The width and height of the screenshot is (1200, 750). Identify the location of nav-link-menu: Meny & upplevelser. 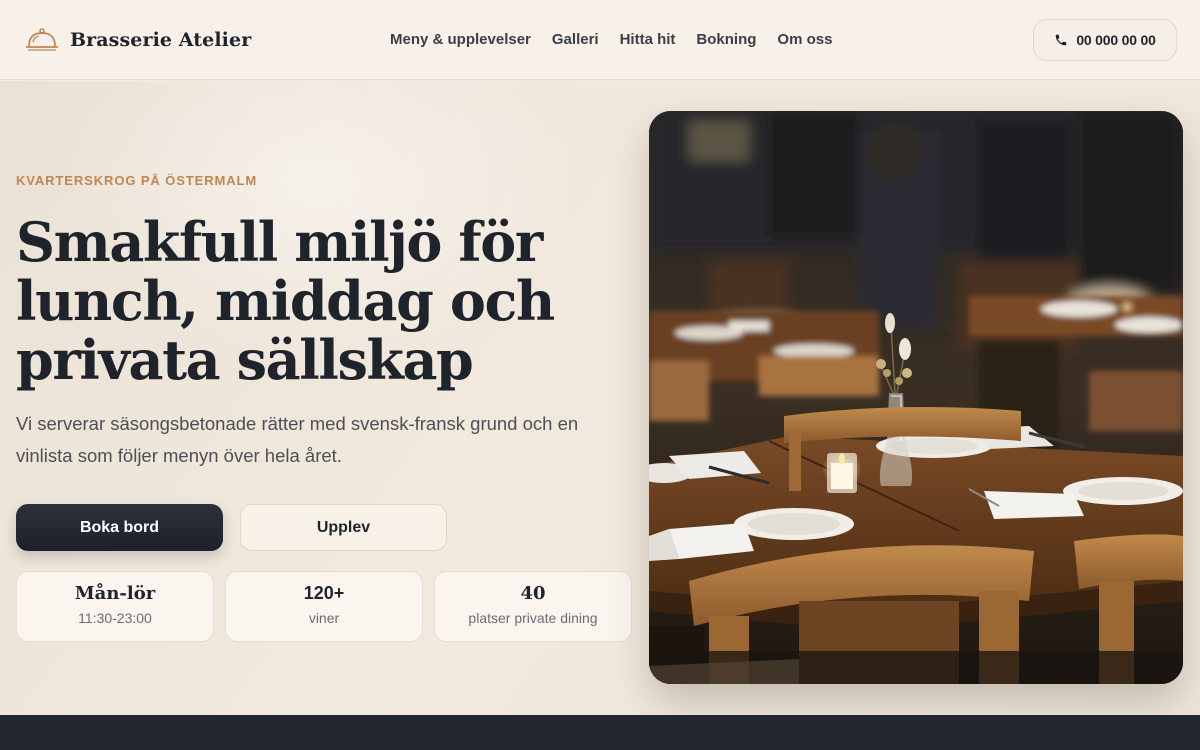
(460, 40).